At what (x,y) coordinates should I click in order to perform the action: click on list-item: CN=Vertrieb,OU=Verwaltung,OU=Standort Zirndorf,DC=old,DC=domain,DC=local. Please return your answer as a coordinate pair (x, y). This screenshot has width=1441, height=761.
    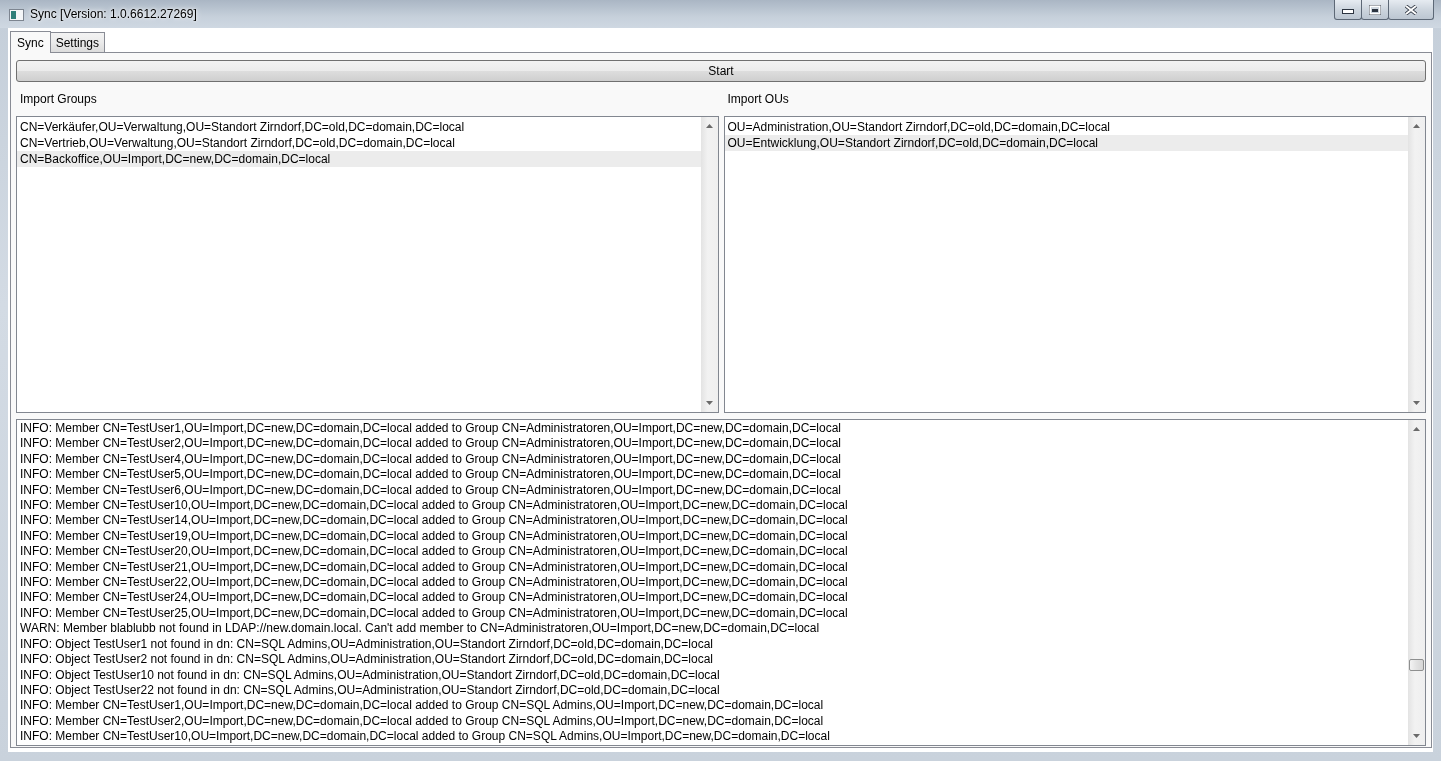
    Looking at the image, I should click on (359, 143).